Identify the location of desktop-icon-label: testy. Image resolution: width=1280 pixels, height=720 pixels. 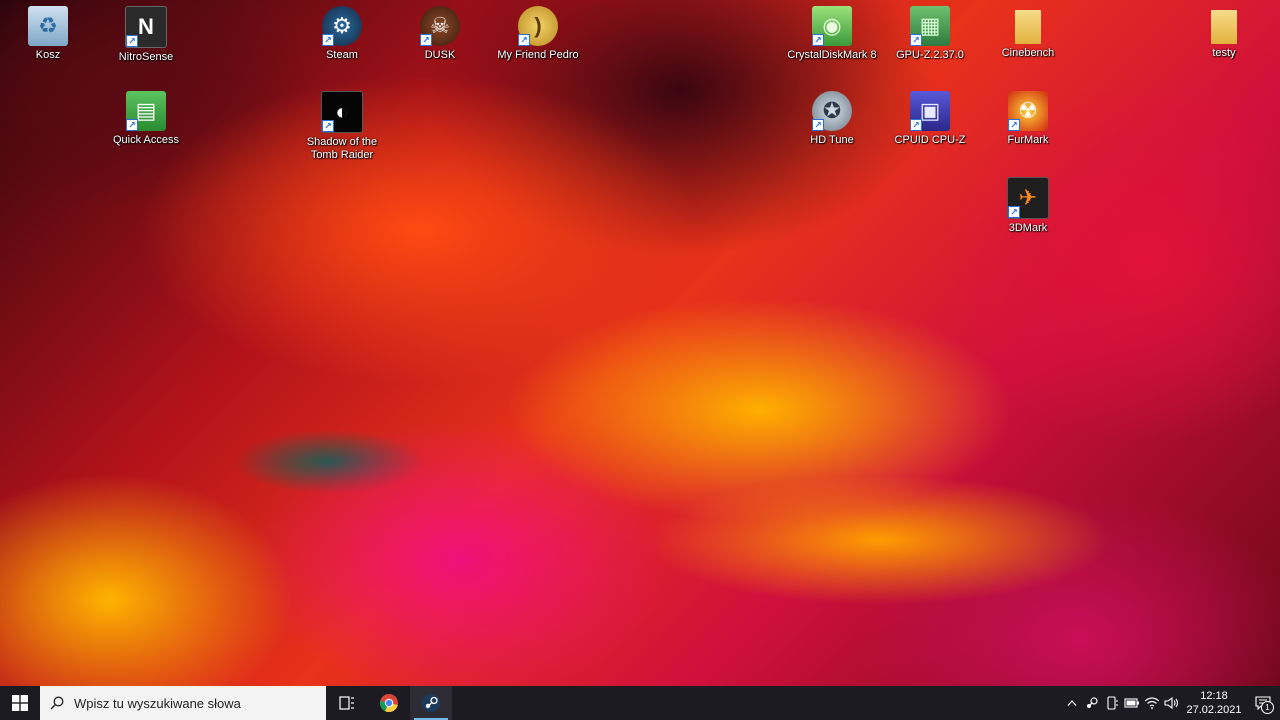
(1224, 53).